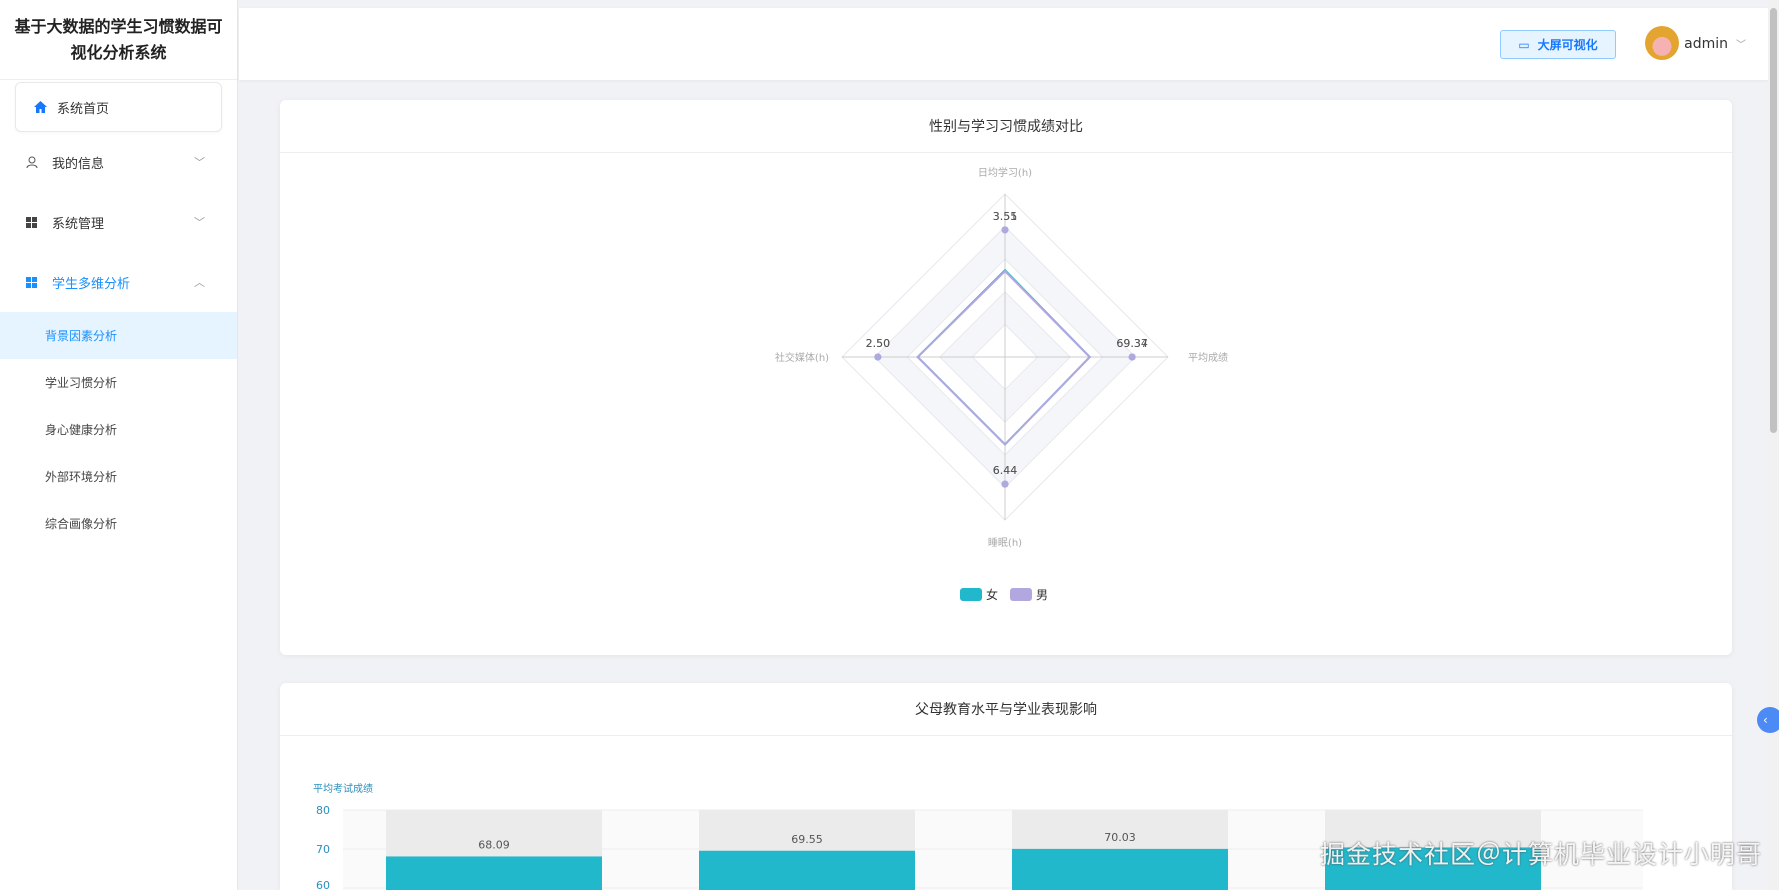 The width and height of the screenshot is (1779, 890). What do you see at coordinates (118, 429) in the screenshot?
I see `sidebar-subitem-health: 身心健康分析` at bounding box center [118, 429].